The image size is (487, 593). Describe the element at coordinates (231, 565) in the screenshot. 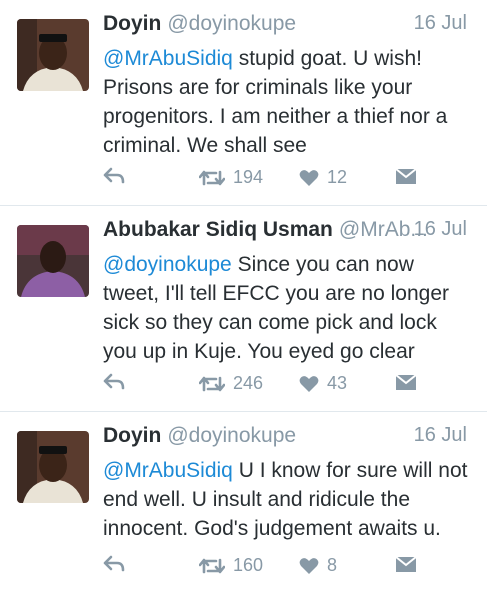

I see `retweet-button: 160` at that location.